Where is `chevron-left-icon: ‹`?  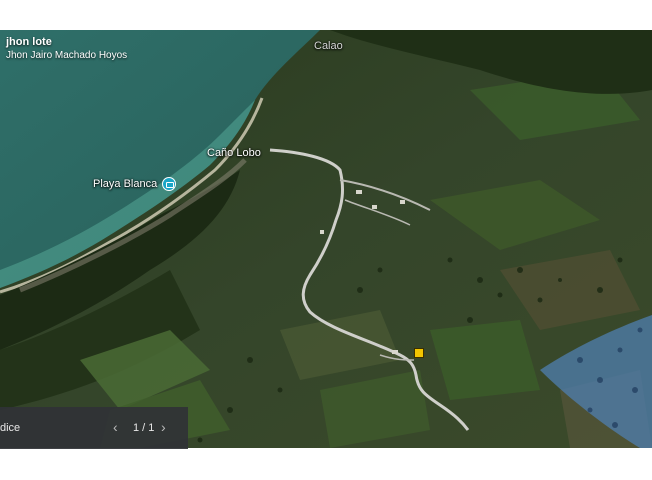
chevron-left-icon: ‹ is located at coordinates (115, 427).